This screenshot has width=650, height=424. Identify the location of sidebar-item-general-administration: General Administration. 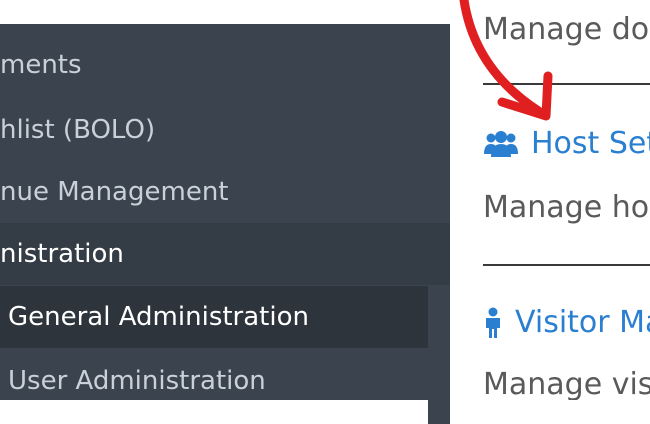
(214, 317).